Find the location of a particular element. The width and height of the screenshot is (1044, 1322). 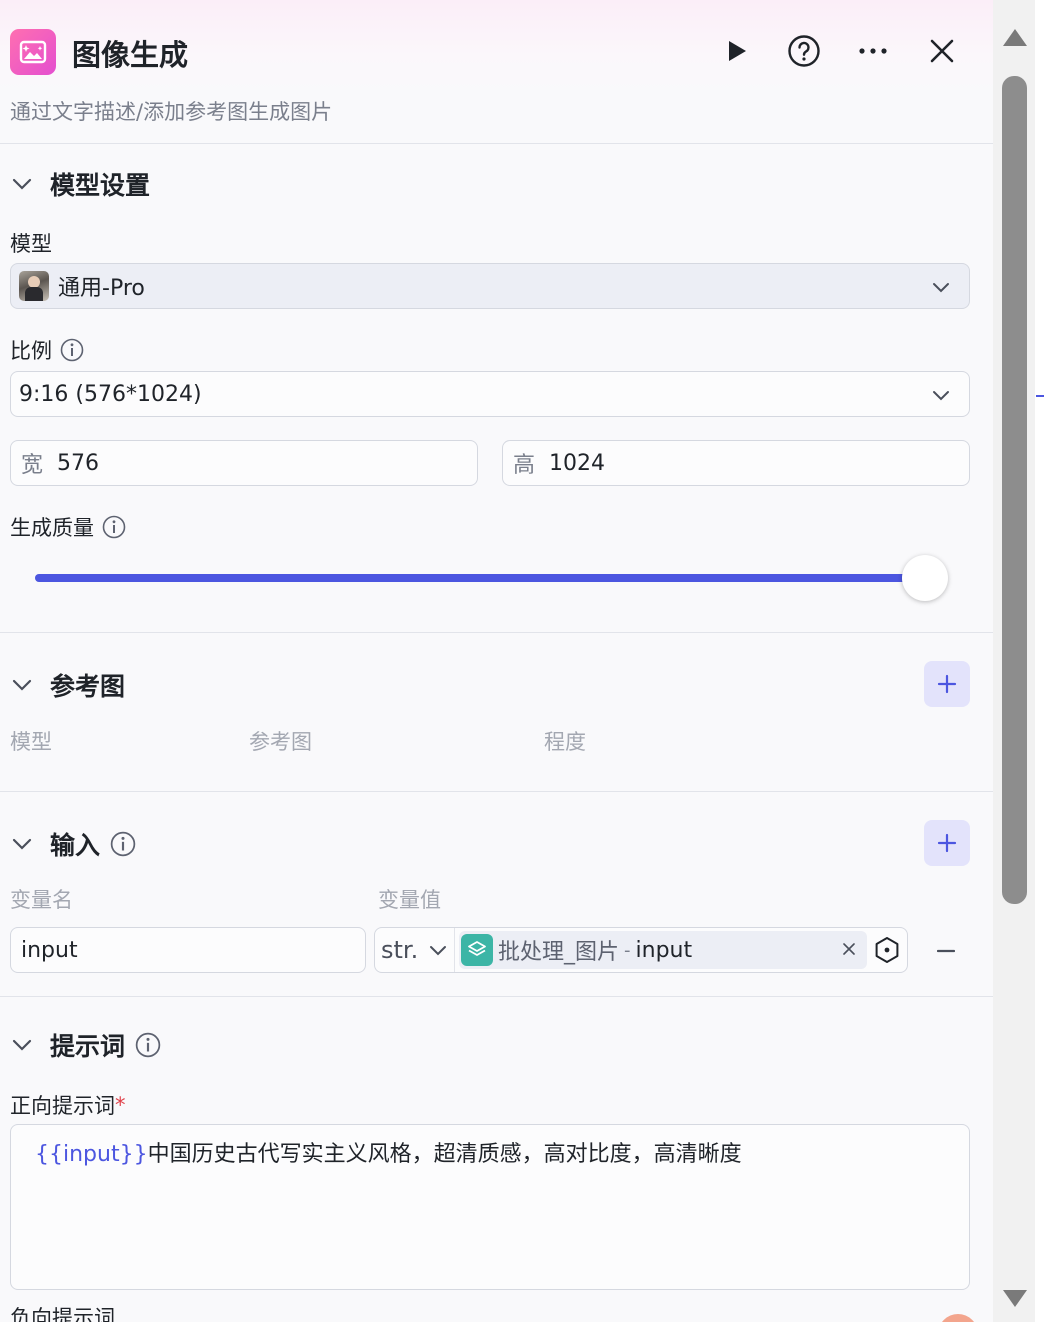

positive-prompt-label-text: 正向提示词 is located at coordinates (62, 1106).